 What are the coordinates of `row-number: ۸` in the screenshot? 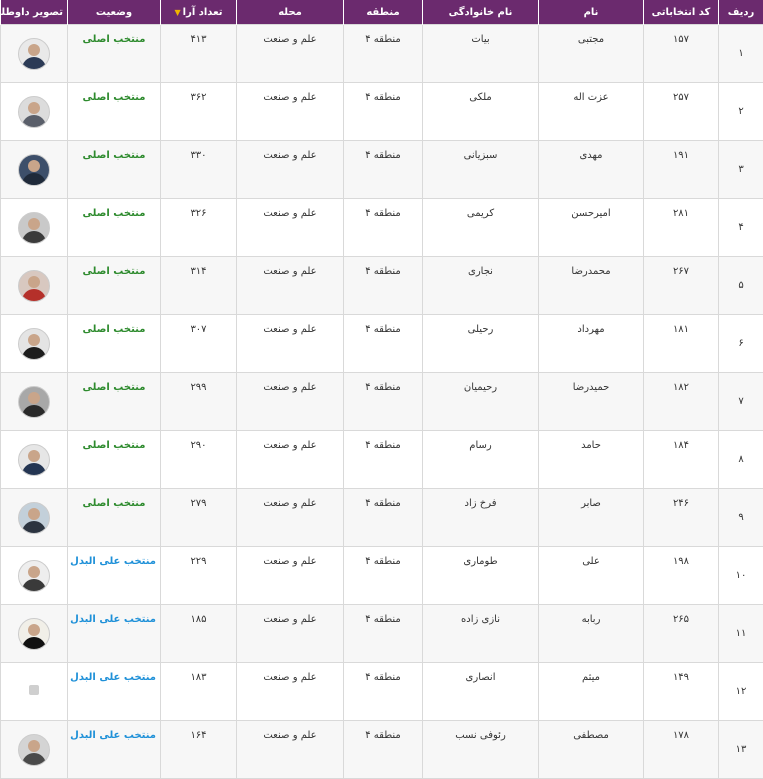 It's located at (741, 460).